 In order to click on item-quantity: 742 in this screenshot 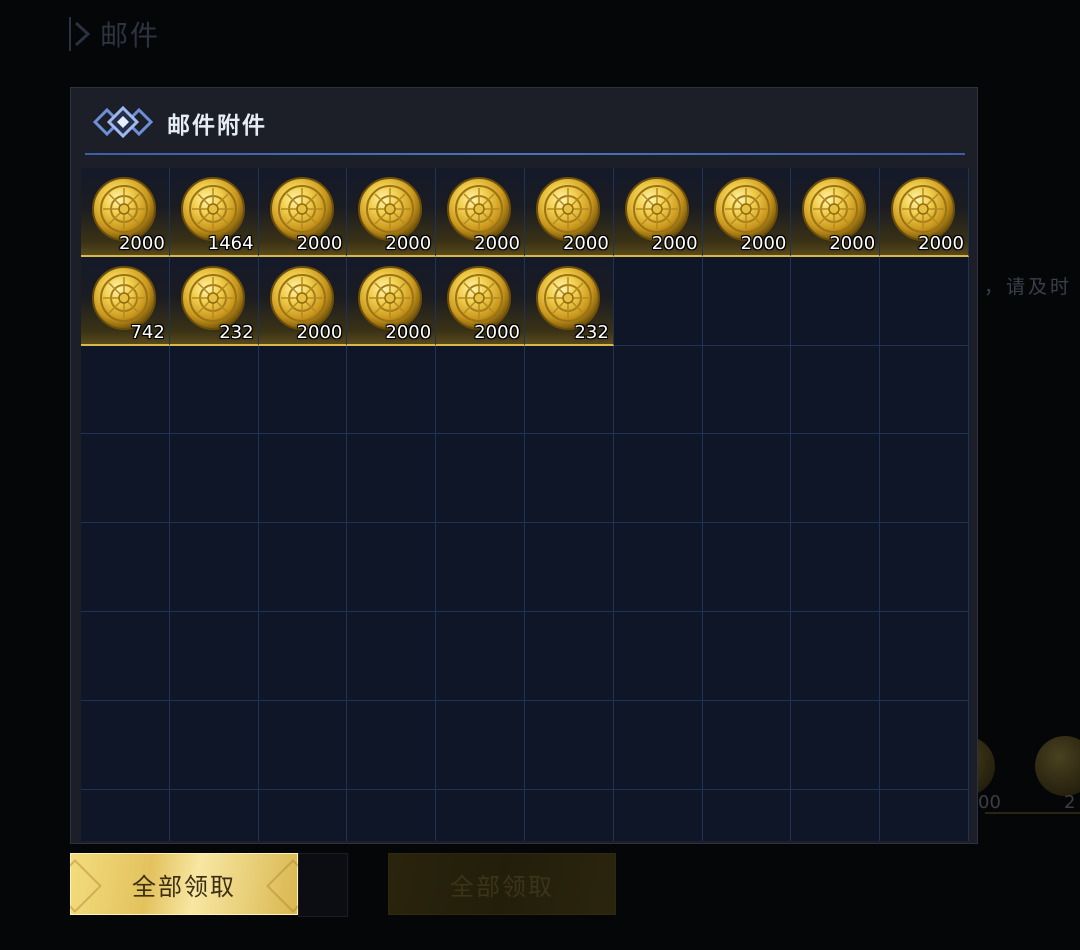, I will do `click(147, 332)`.